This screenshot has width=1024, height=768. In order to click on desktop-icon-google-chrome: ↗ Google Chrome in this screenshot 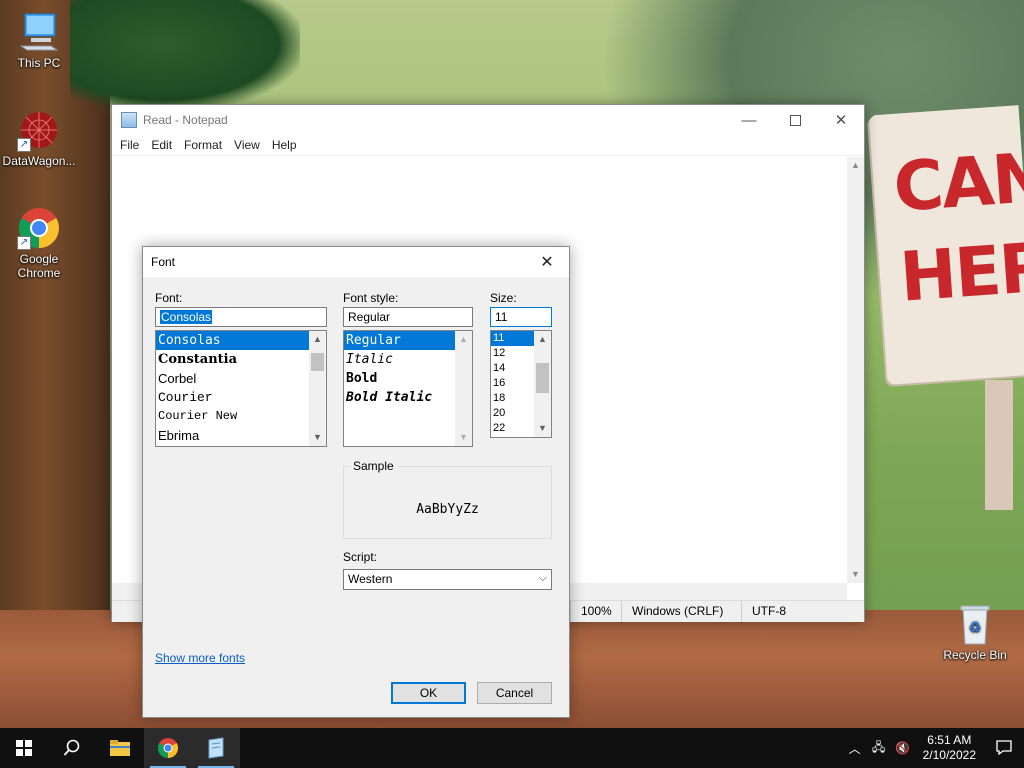, I will do `click(39, 243)`.